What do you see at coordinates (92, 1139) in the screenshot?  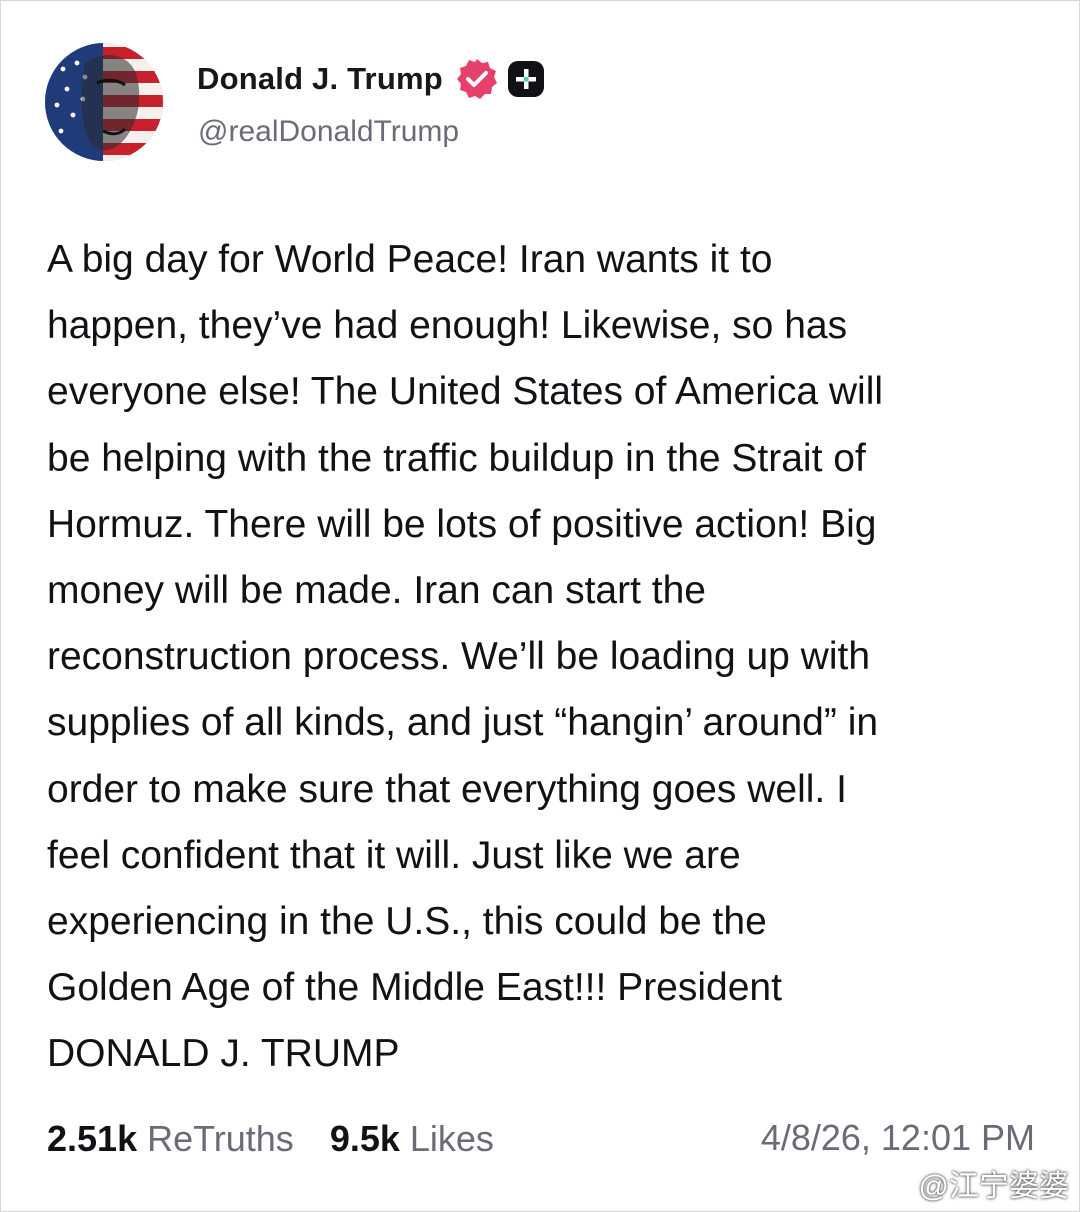 I see `retruths-count: 2.51k` at bounding box center [92, 1139].